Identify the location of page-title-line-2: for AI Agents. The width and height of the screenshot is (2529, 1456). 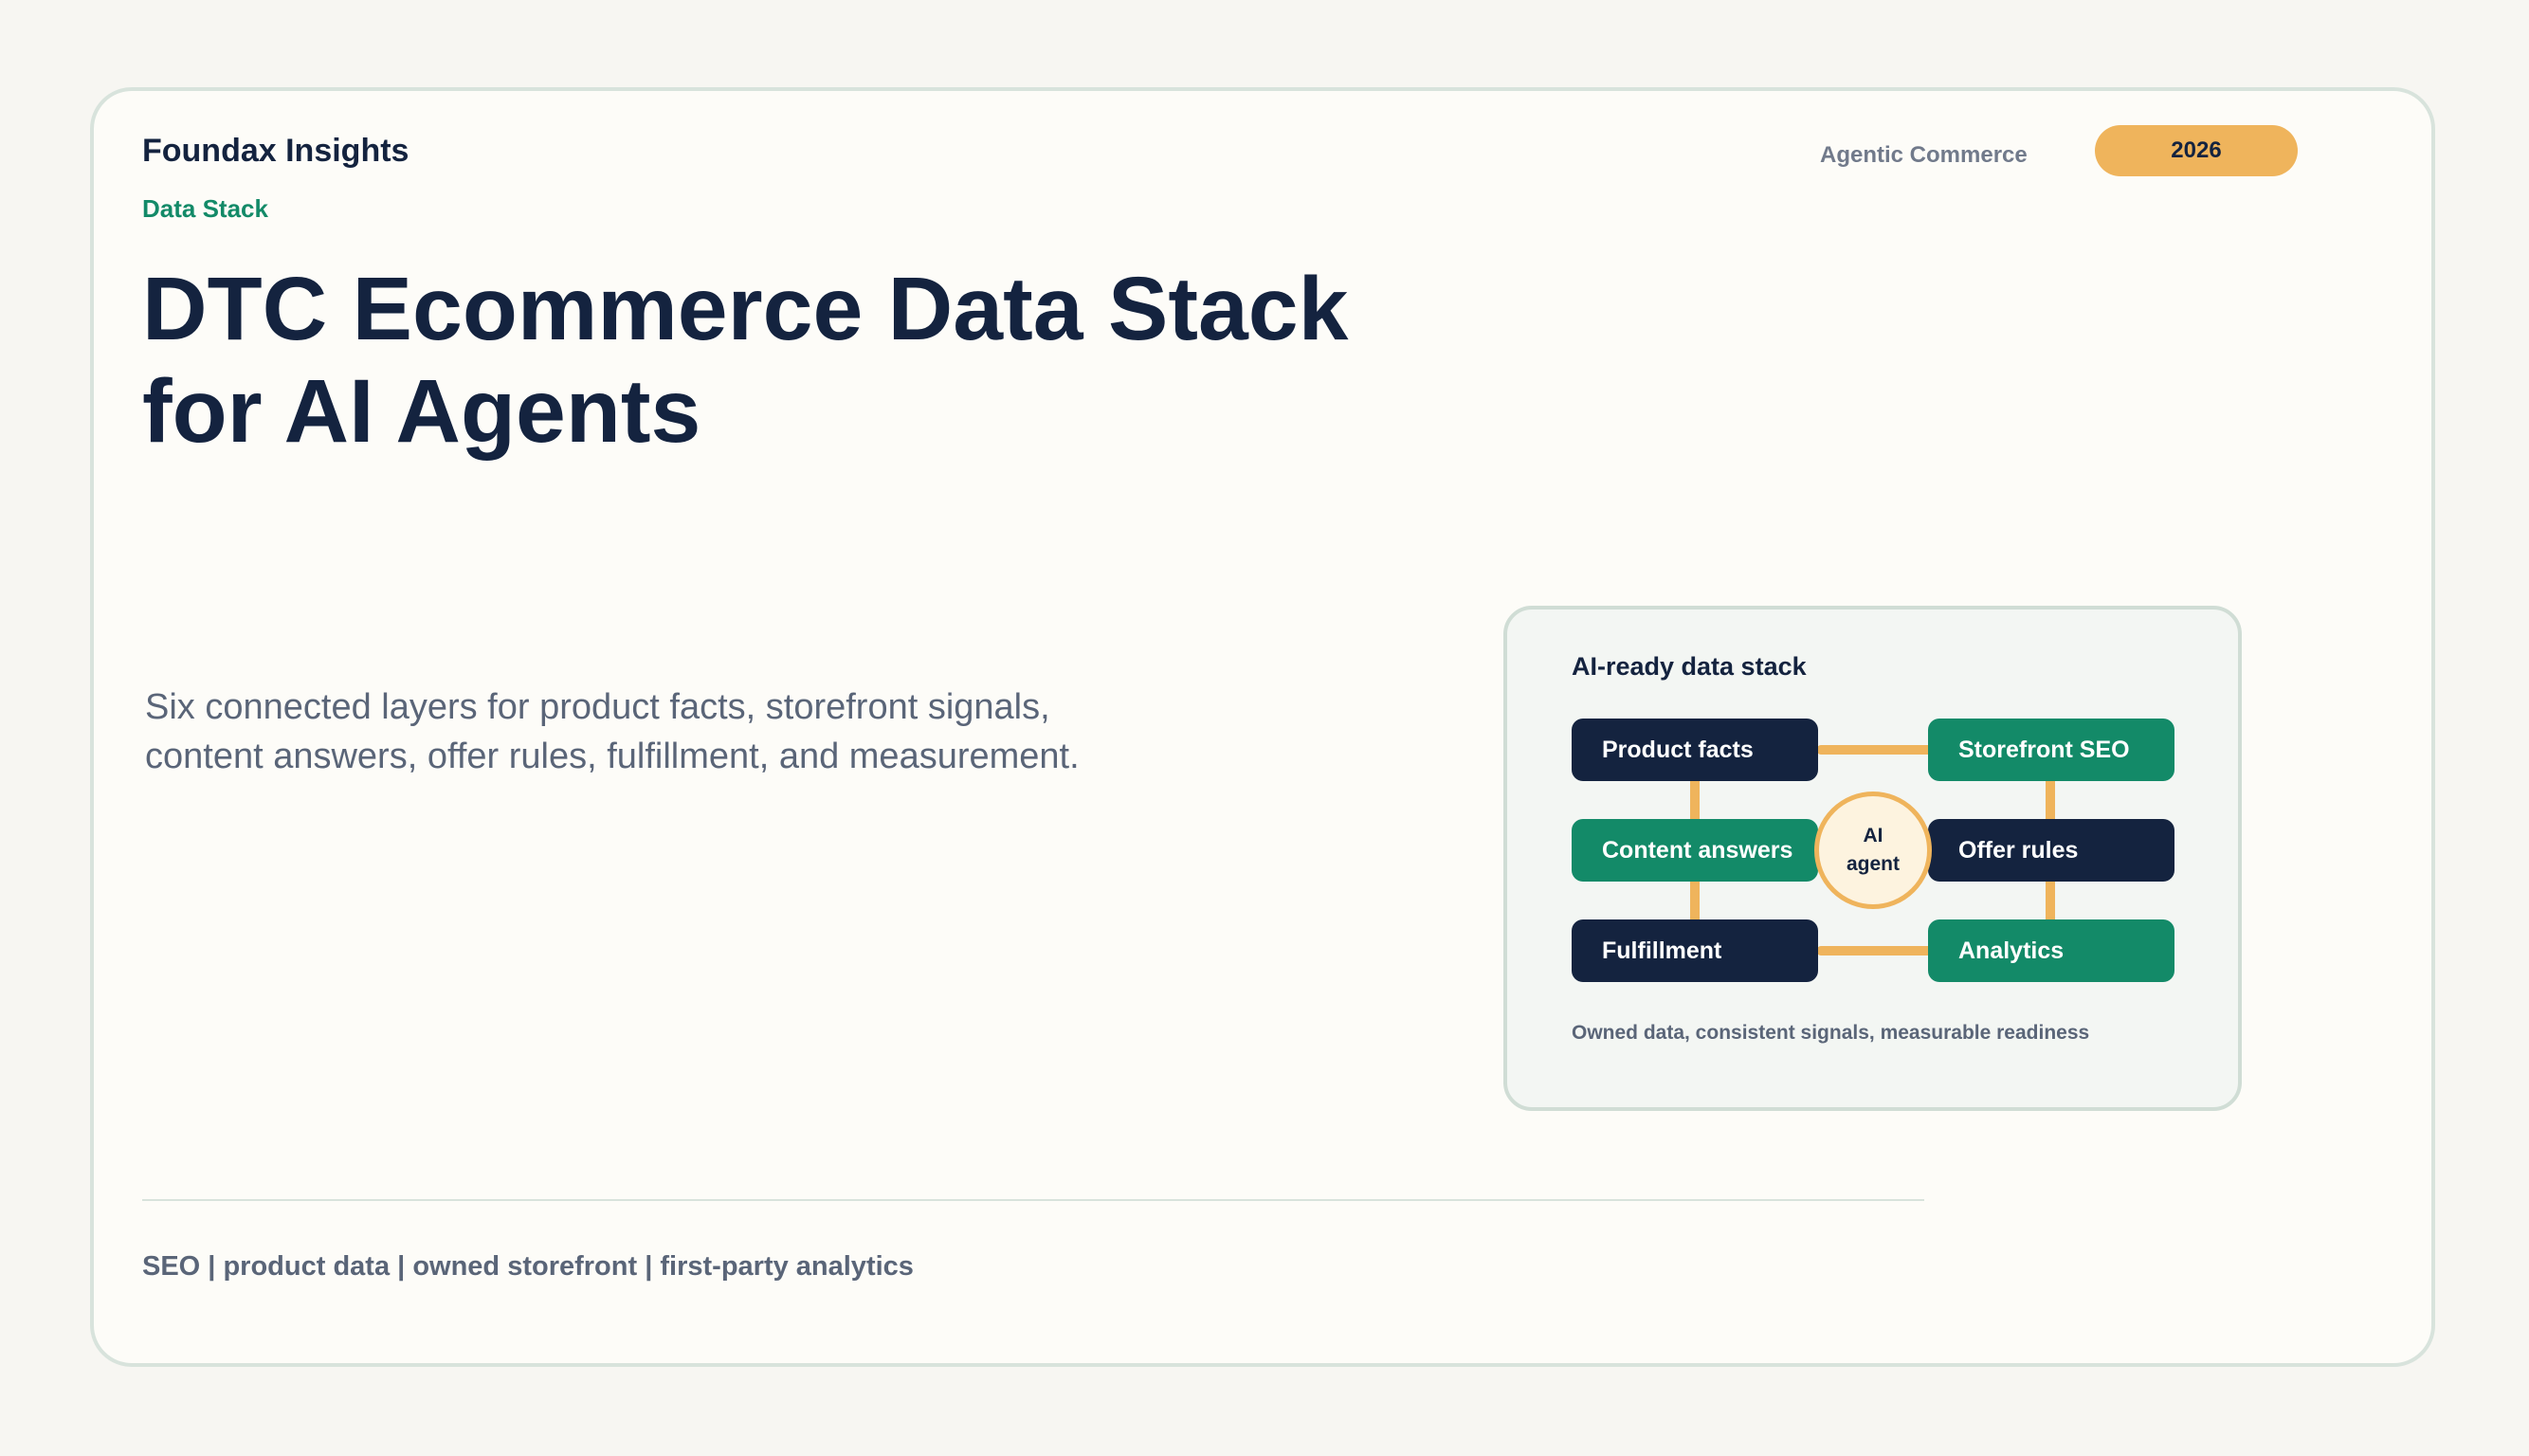
(421, 411).